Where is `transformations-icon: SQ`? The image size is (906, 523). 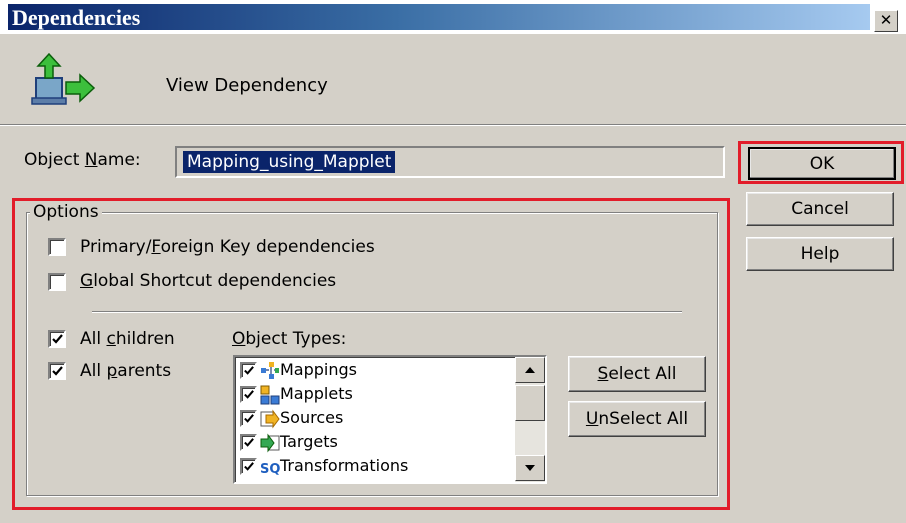 transformations-icon: SQ is located at coordinates (270, 469).